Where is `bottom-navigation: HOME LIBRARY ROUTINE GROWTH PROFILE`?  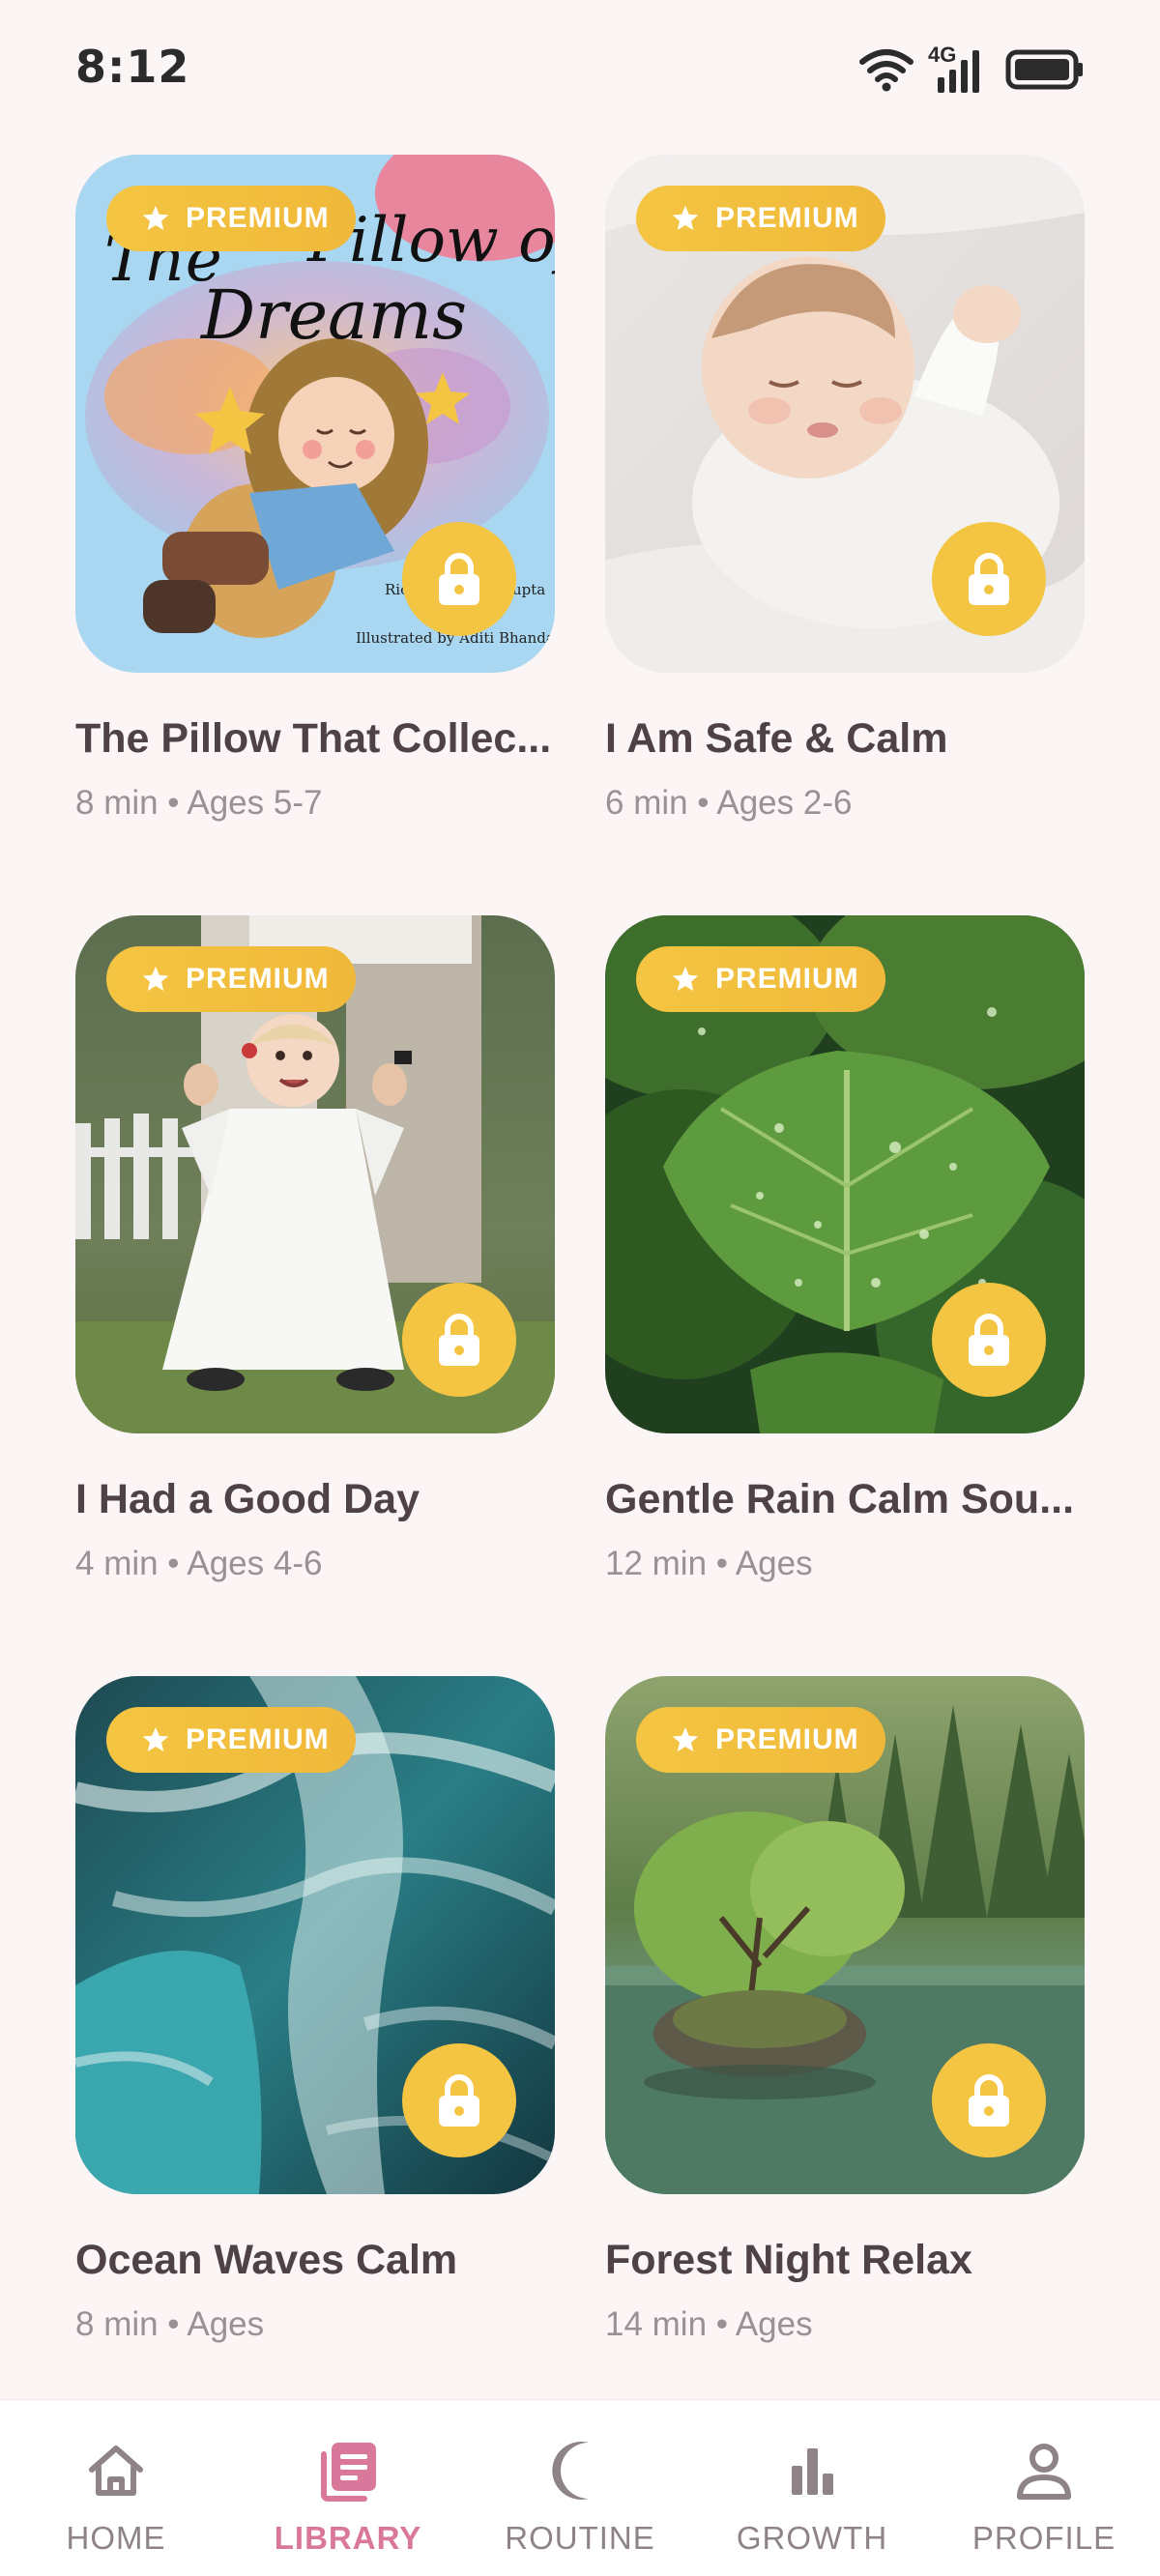 bottom-navigation: HOME LIBRARY ROUTINE GROWTH PROFILE is located at coordinates (580, 2487).